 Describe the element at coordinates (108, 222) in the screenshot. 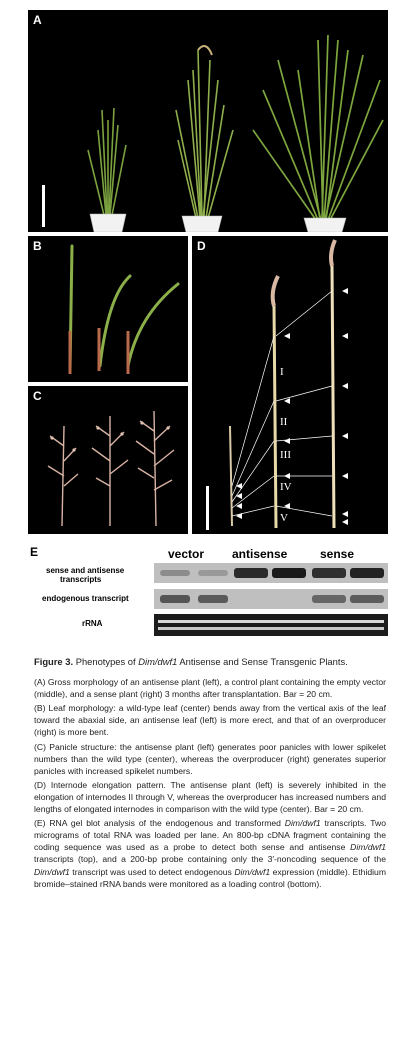

I see `pot-left` at that location.